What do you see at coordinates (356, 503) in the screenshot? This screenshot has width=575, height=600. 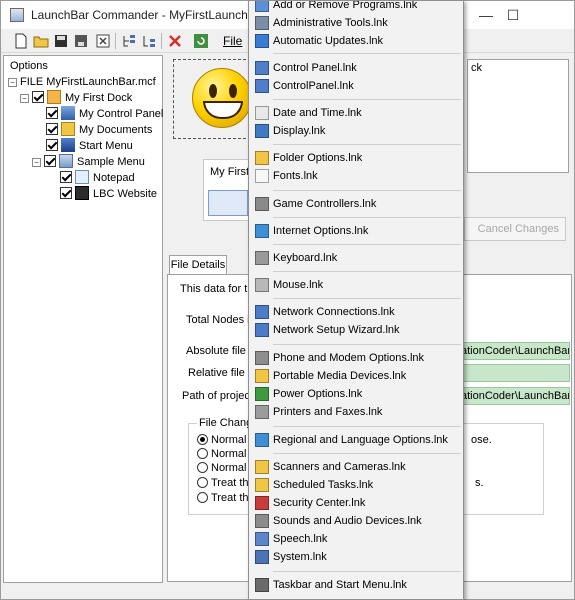 I see `menu-item: Security Center.lnk` at bounding box center [356, 503].